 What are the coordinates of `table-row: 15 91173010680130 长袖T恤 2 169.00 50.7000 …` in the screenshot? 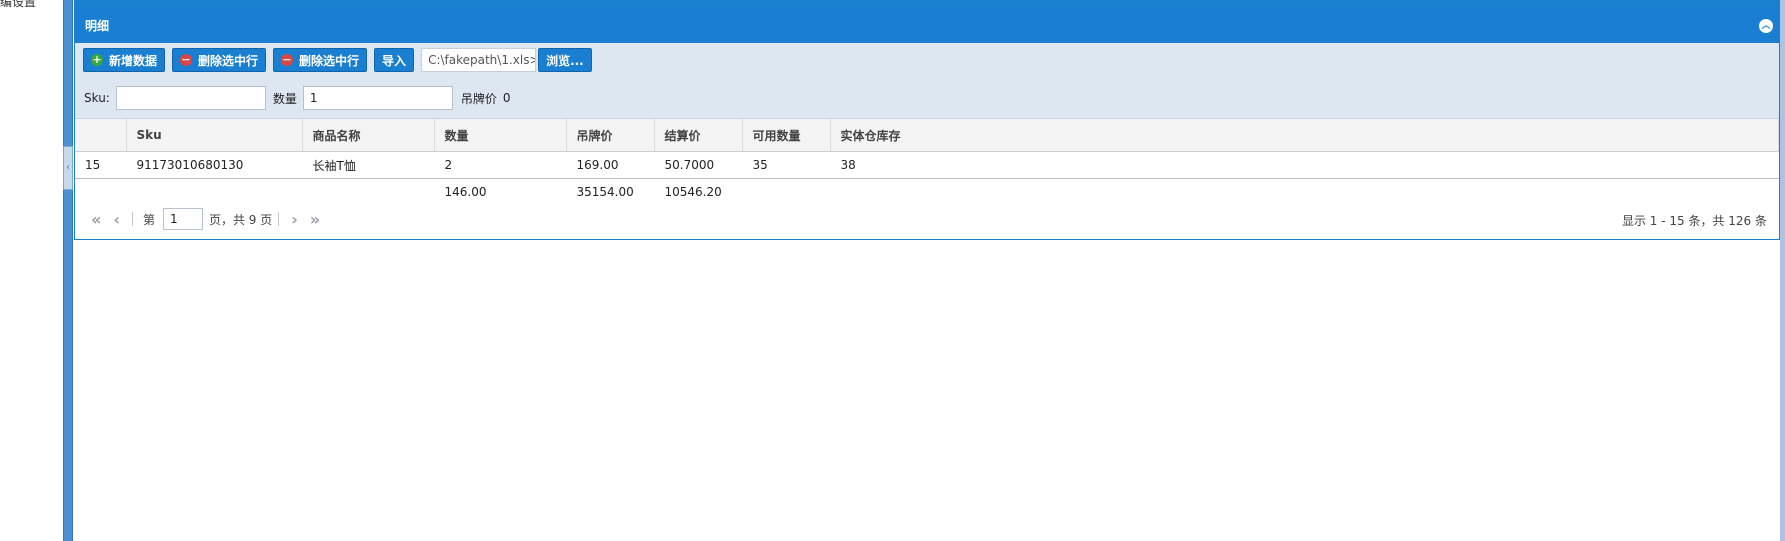 It's located at (927, 165).